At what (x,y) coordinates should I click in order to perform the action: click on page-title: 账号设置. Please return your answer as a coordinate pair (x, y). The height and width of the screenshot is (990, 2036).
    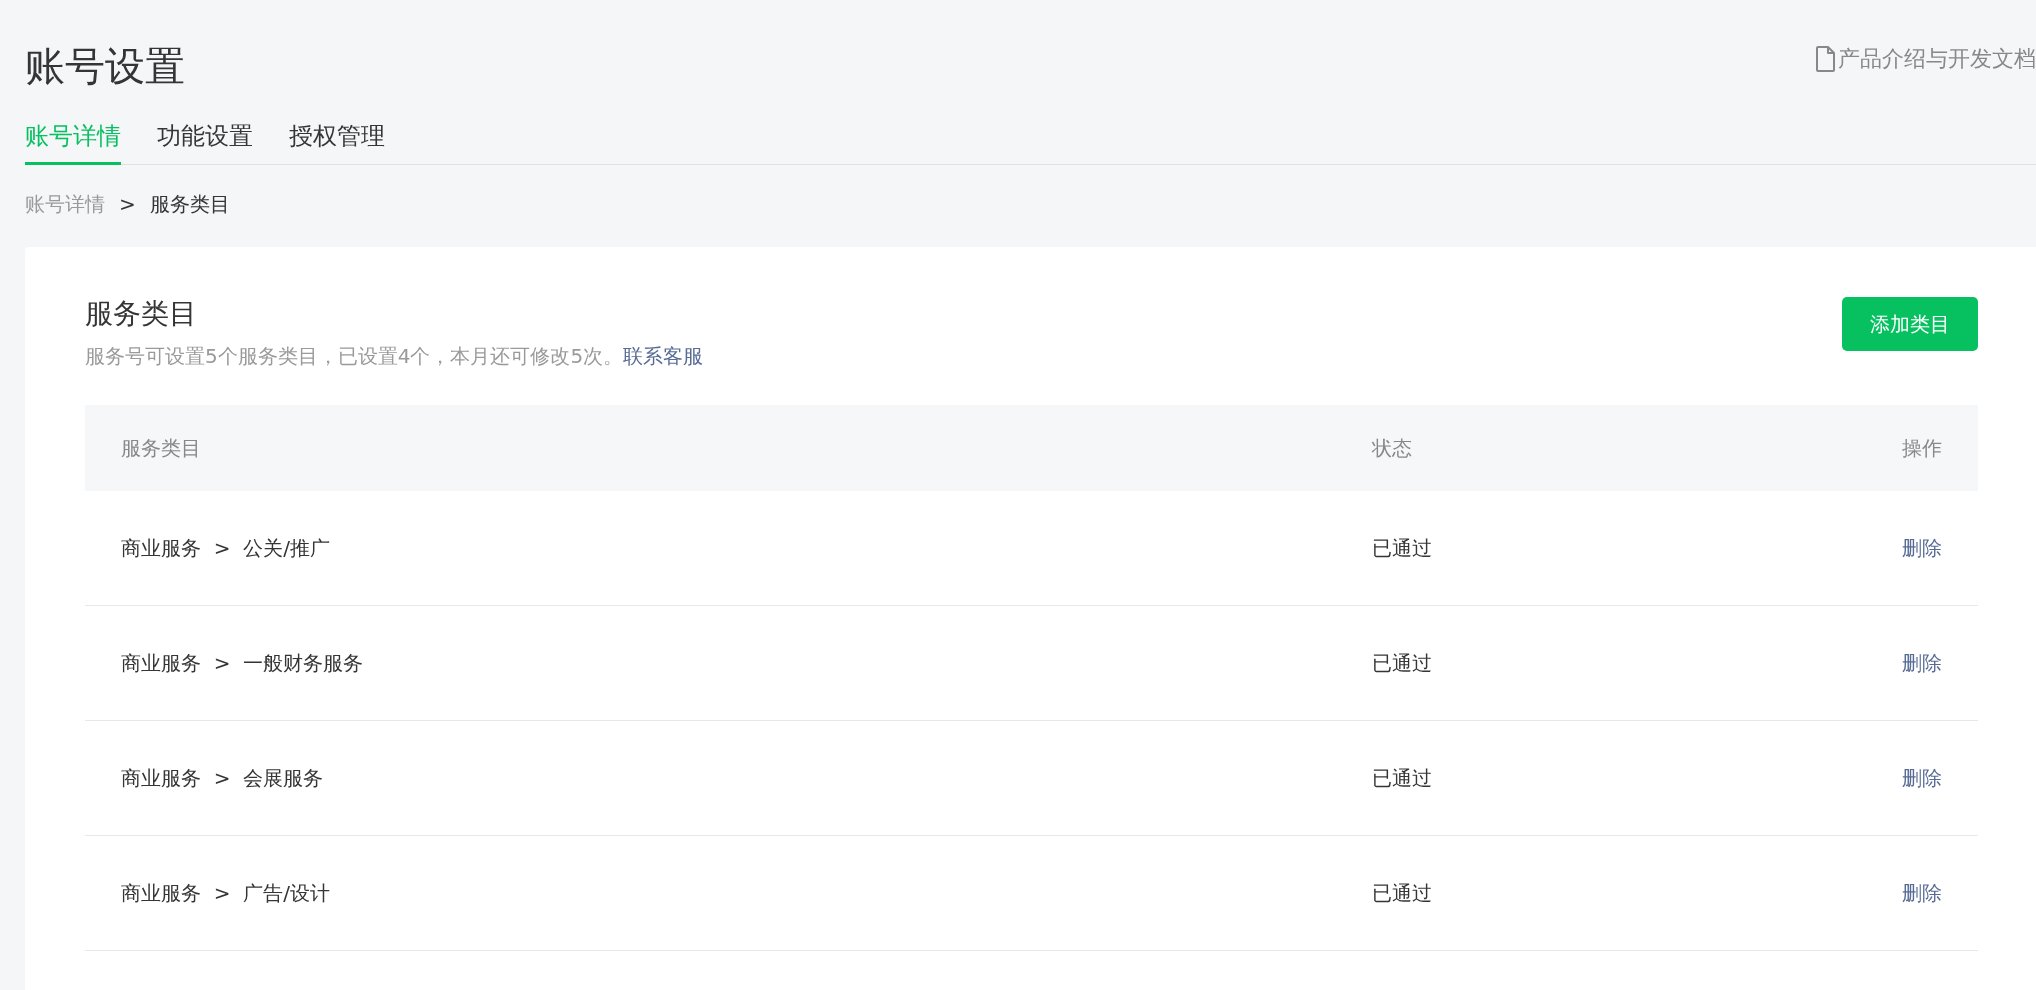
    Looking at the image, I should click on (105, 66).